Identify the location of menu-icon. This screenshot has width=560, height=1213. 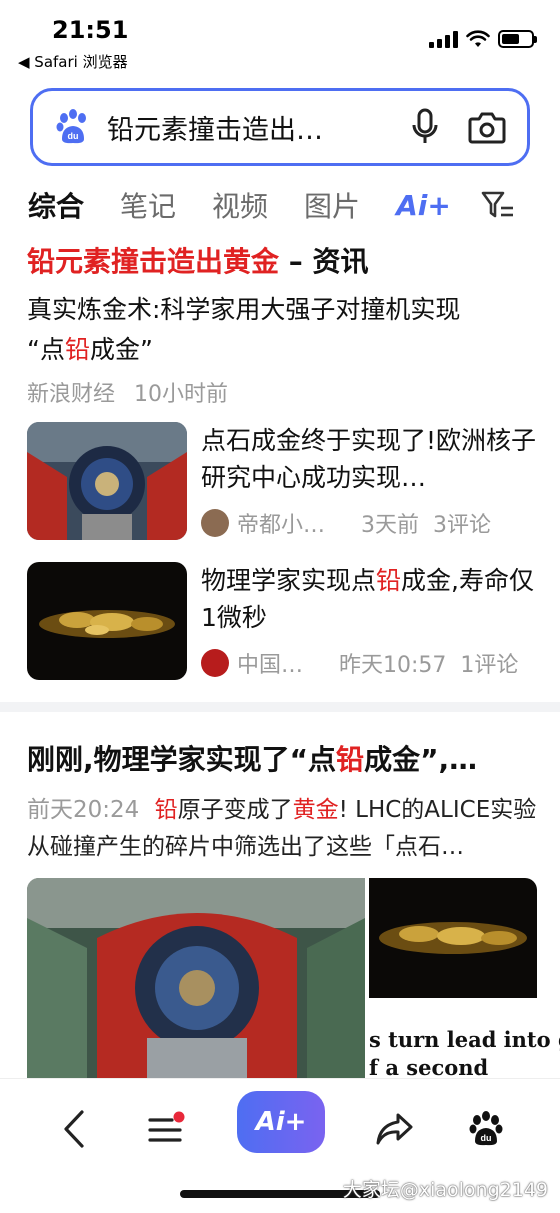
(166, 1126).